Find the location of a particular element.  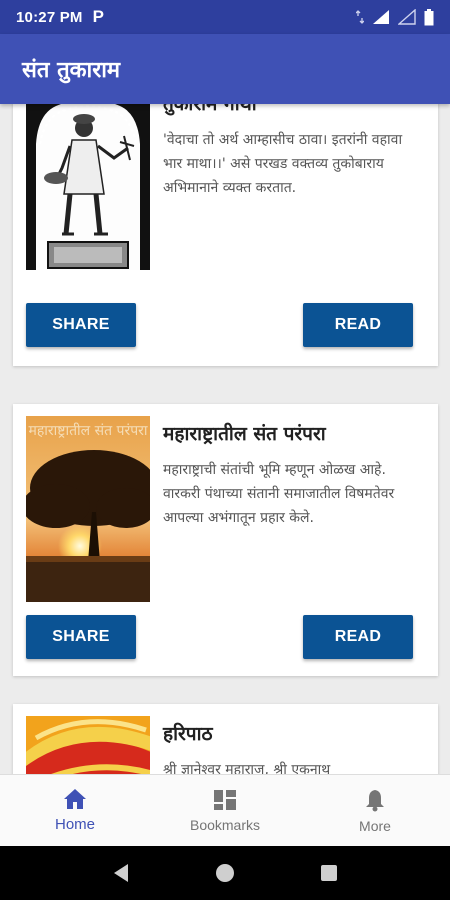

turban-image is located at coordinates (88, 745).